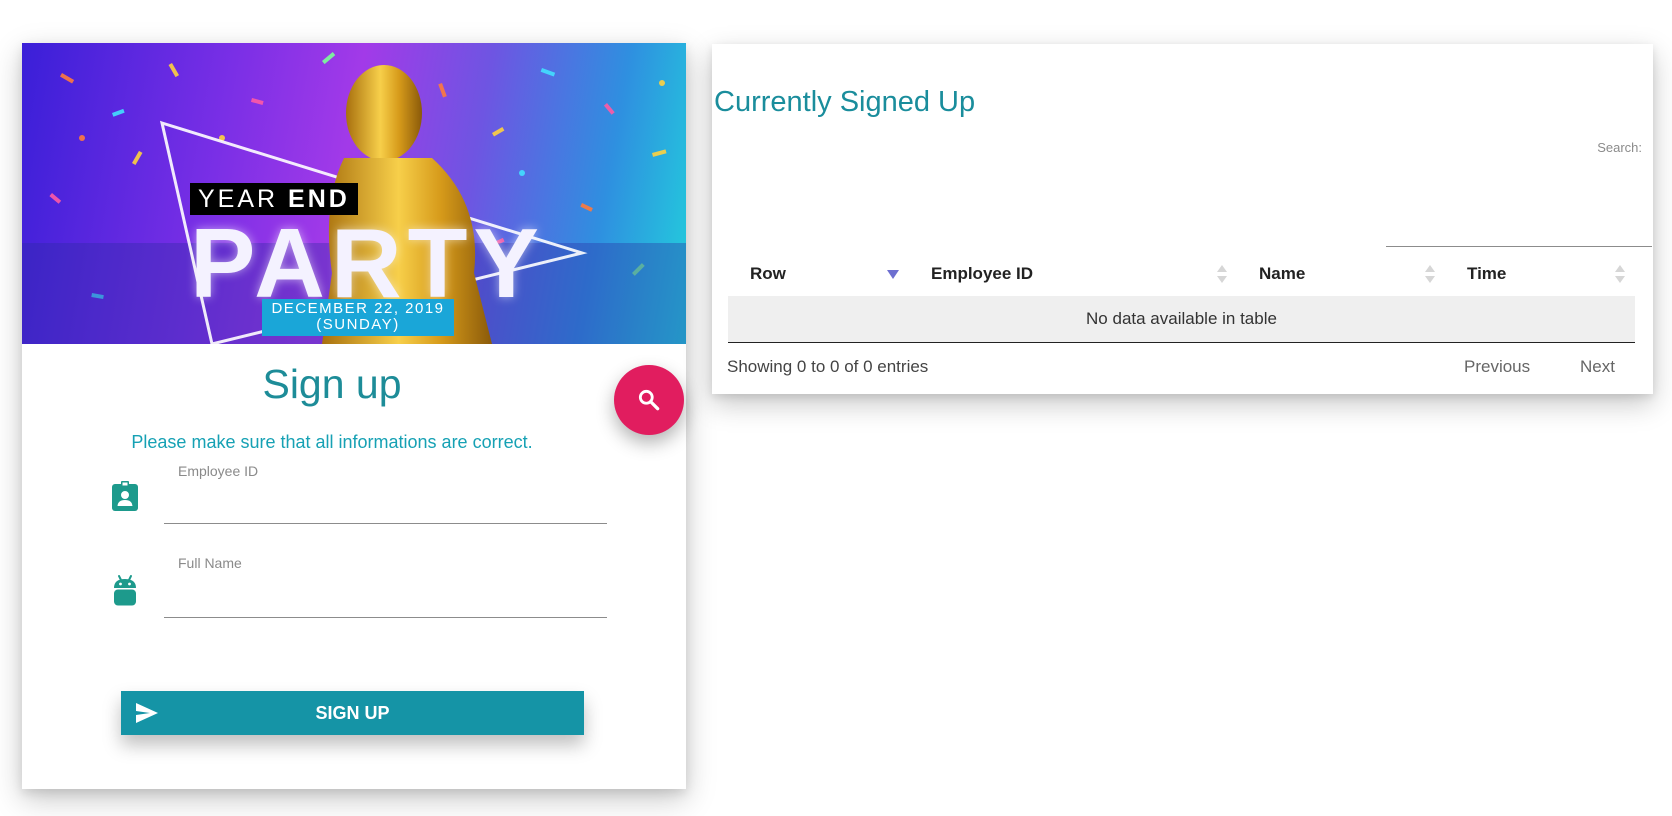  I want to click on send-icon, so click(147, 713).